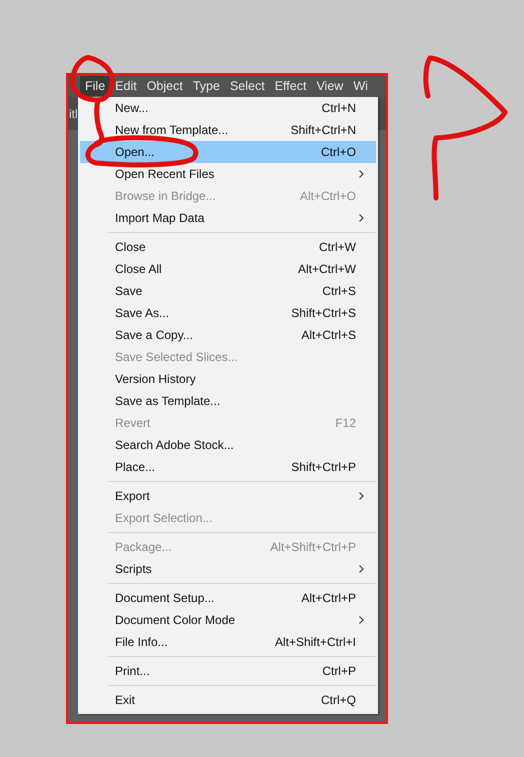  Describe the element at coordinates (339, 108) in the screenshot. I see `shortcut-label: Ctrl+N` at that location.